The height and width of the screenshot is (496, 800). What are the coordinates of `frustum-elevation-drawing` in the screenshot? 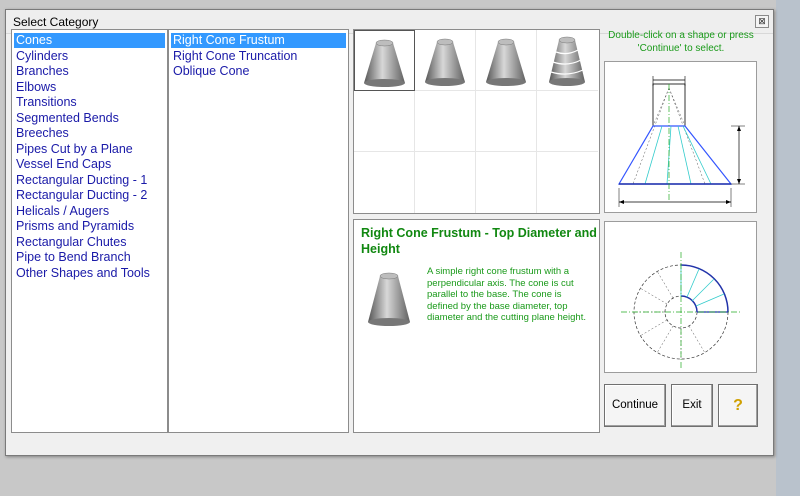 It's located at (681, 141).